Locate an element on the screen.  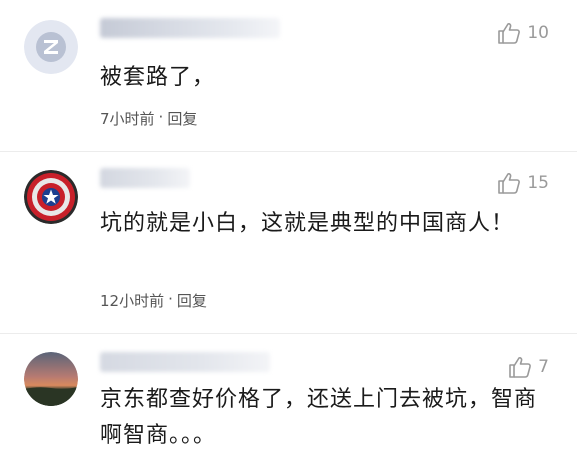
sunset-field-avatar is located at coordinates (51, 379).